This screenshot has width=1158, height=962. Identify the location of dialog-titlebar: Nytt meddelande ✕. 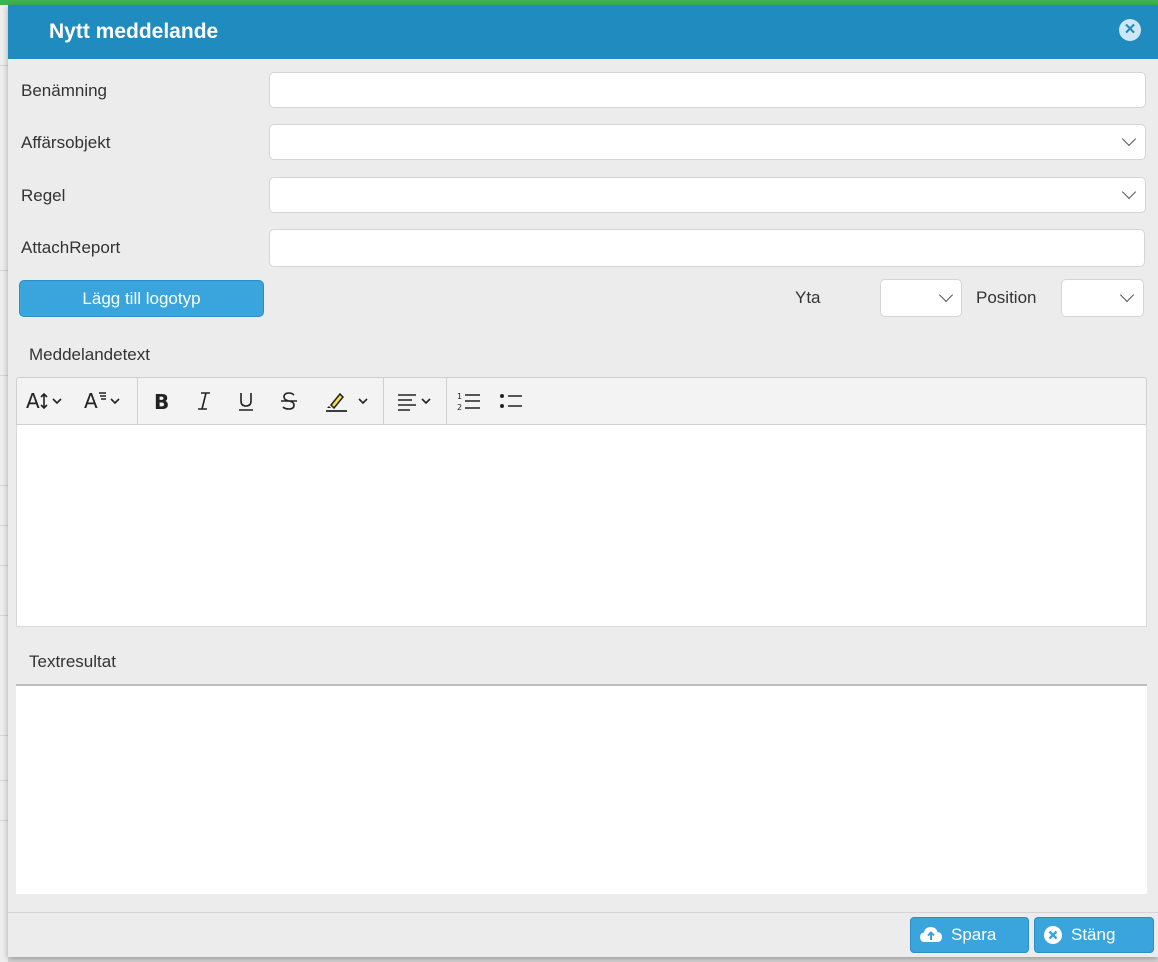
(583, 32).